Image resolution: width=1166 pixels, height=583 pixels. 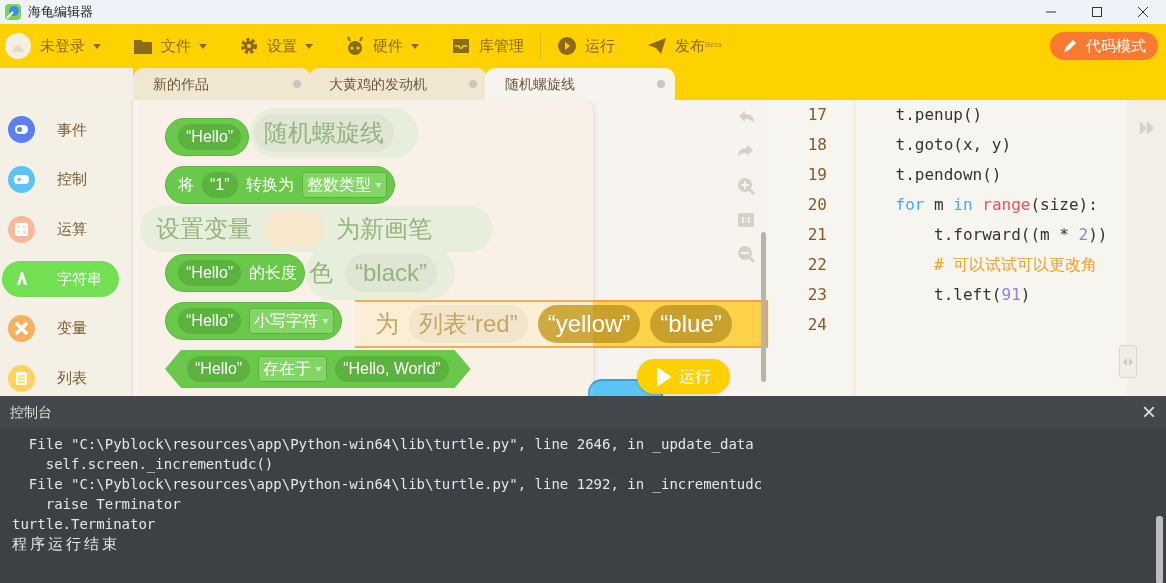 I want to click on code-line: t.left(91), so click(x=982, y=295).